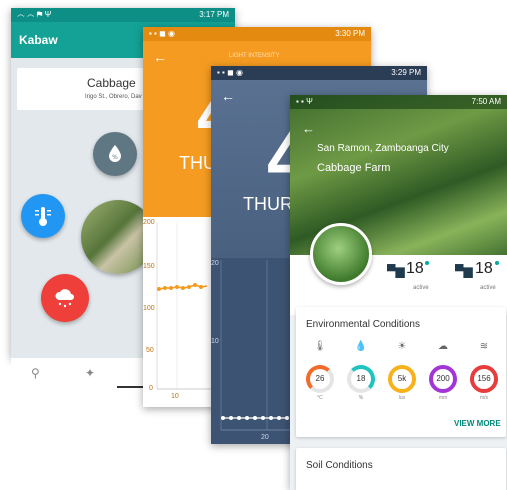  What do you see at coordinates (123, 15) in the screenshot?
I see `status-bar: ෴ ෴ ⚑ Ψ 3:17 PM` at bounding box center [123, 15].